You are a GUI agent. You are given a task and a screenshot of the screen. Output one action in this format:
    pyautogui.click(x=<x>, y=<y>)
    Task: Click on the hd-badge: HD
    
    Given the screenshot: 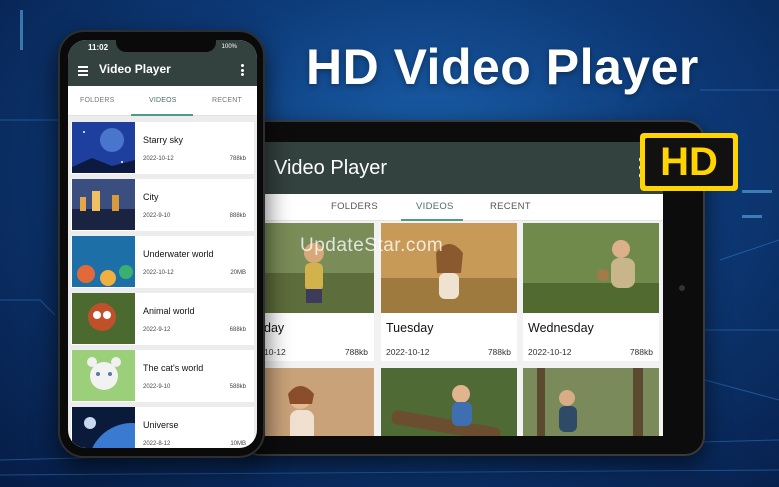 What is the action you would take?
    pyautogui.click(x=689, y=162)
    